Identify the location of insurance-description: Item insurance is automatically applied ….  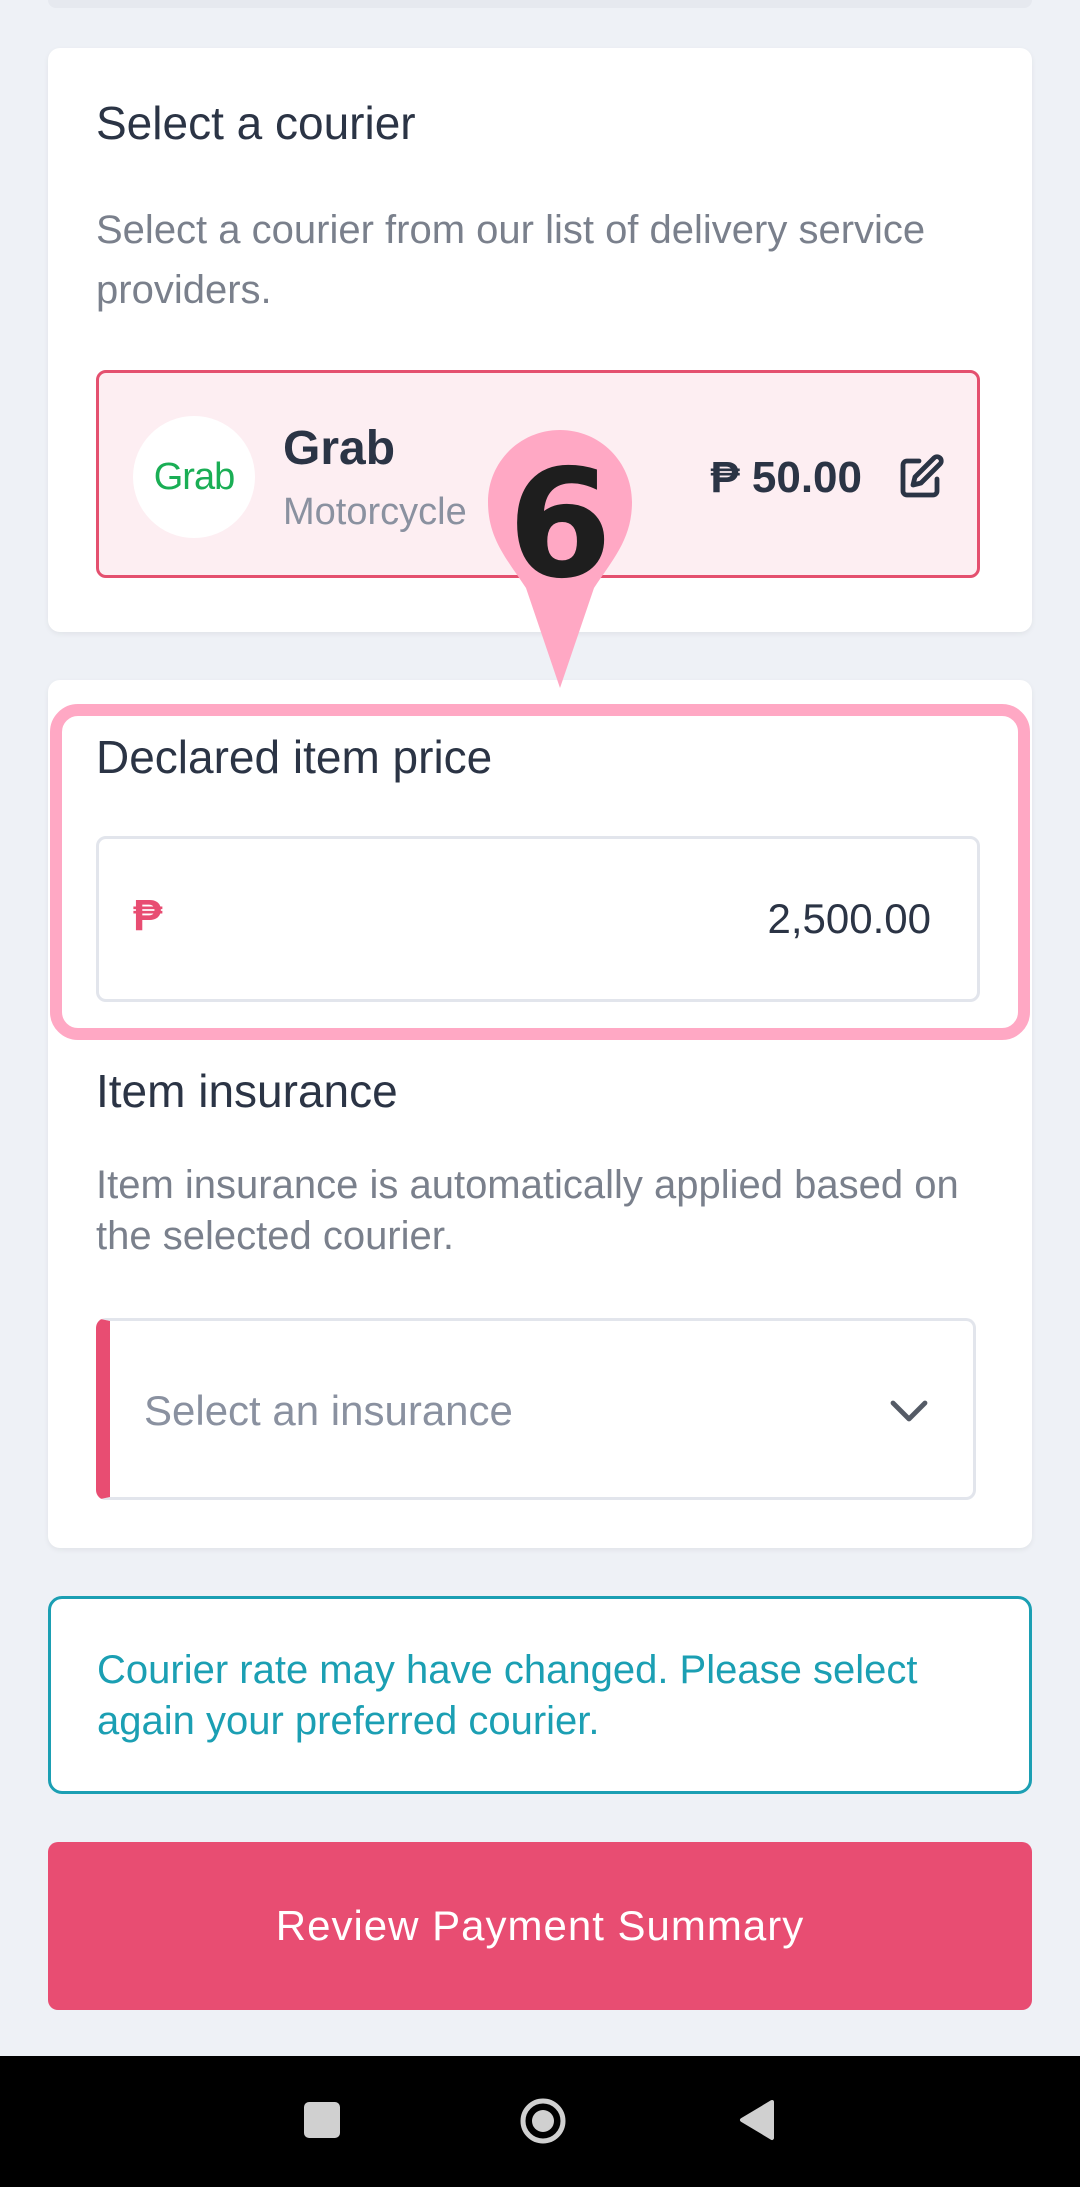
(527, 1210).